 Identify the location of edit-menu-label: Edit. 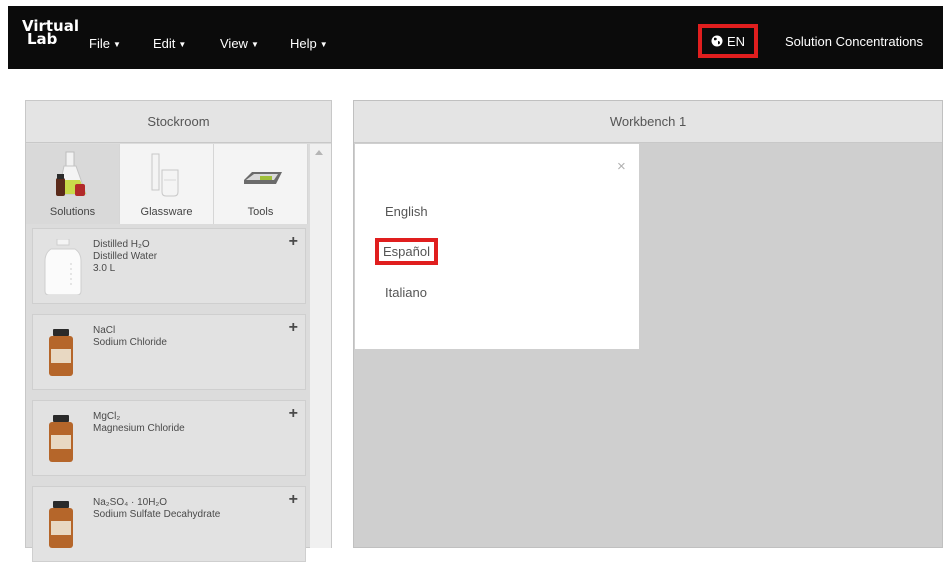
(164, 43).